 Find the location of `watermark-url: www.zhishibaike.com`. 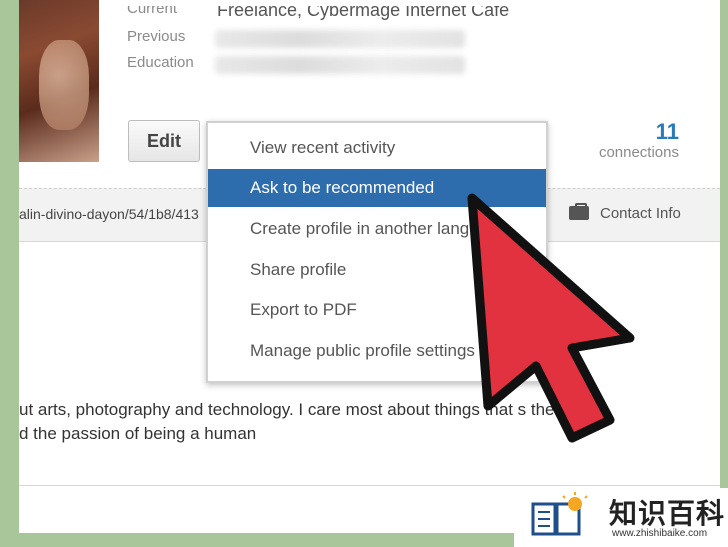

watermark-url: www.zhishibaike.com is located at coordinates (660, 533).